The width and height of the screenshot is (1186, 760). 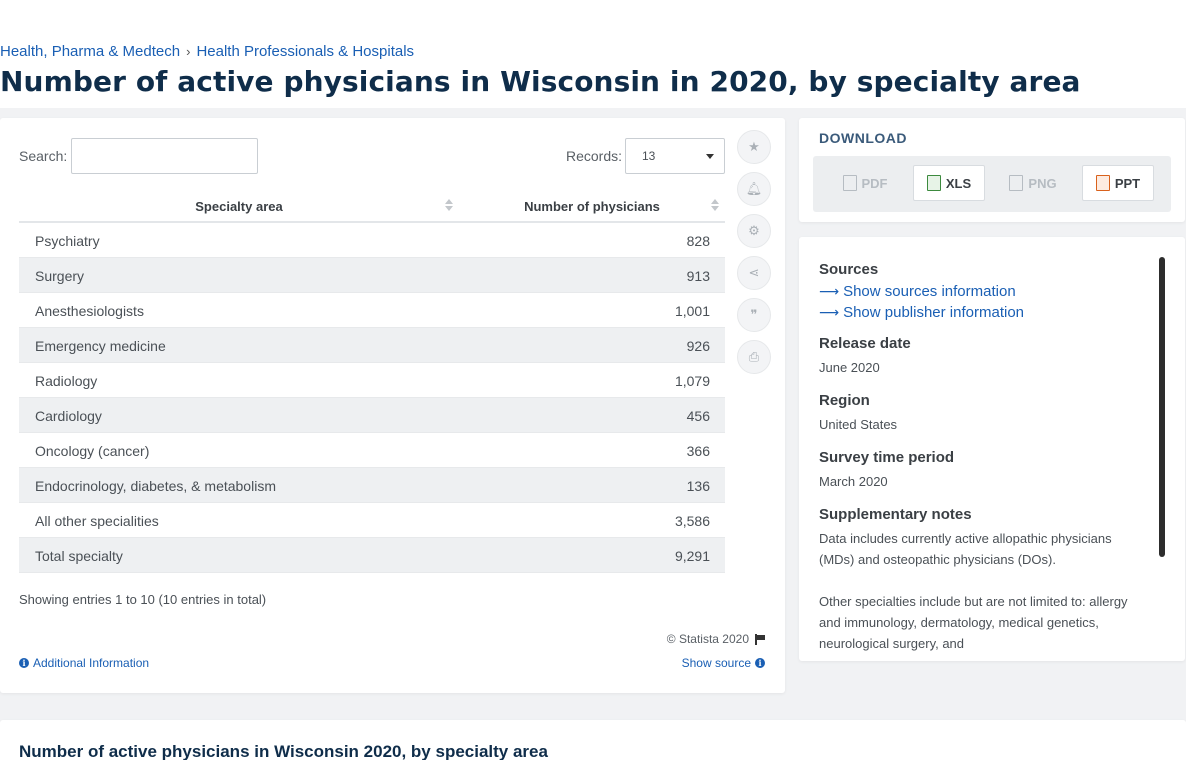 What do you see at coordinates (372, 555) in the screenshot?
I see `table-row: Total specialty 9,291` at bounding box center [372, 555].